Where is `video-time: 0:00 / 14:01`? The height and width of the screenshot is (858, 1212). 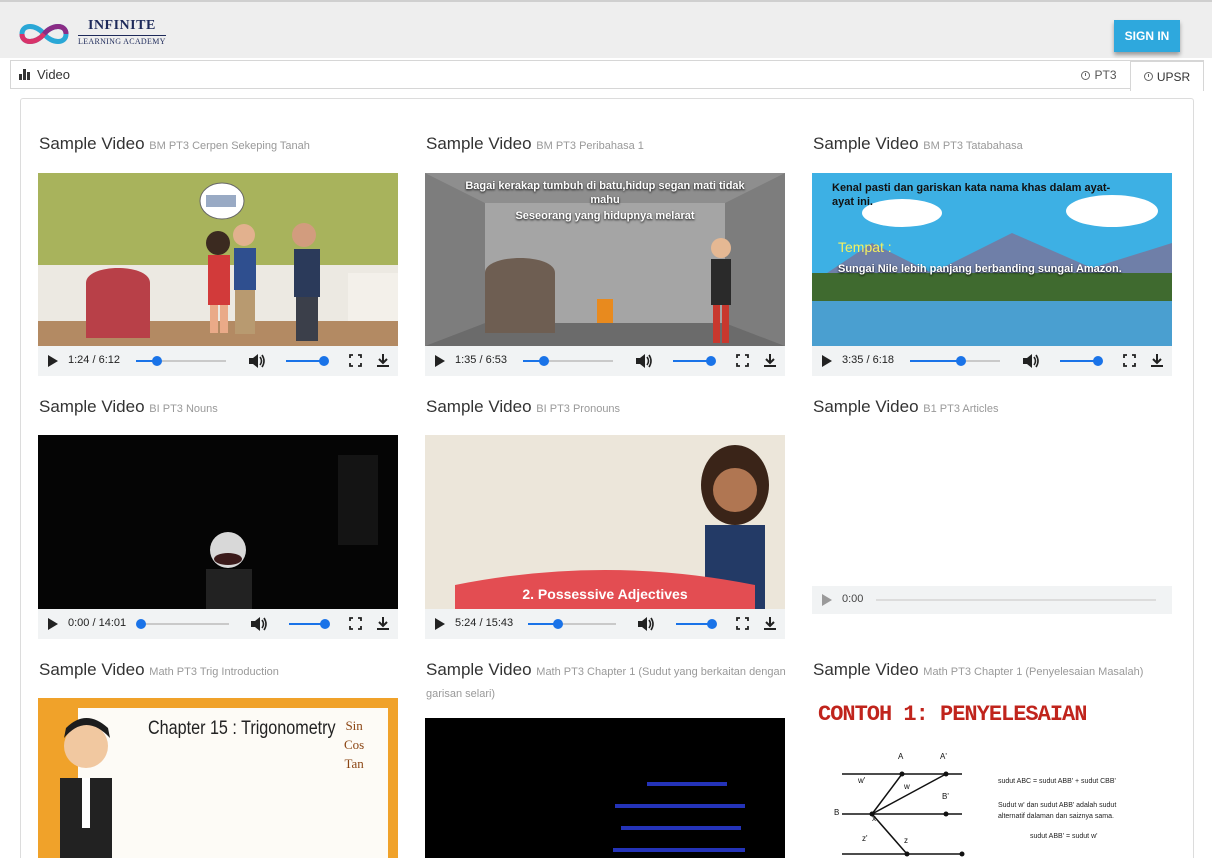
video-time: 0:00 / 14:01 is located at coordinates (97, 623).